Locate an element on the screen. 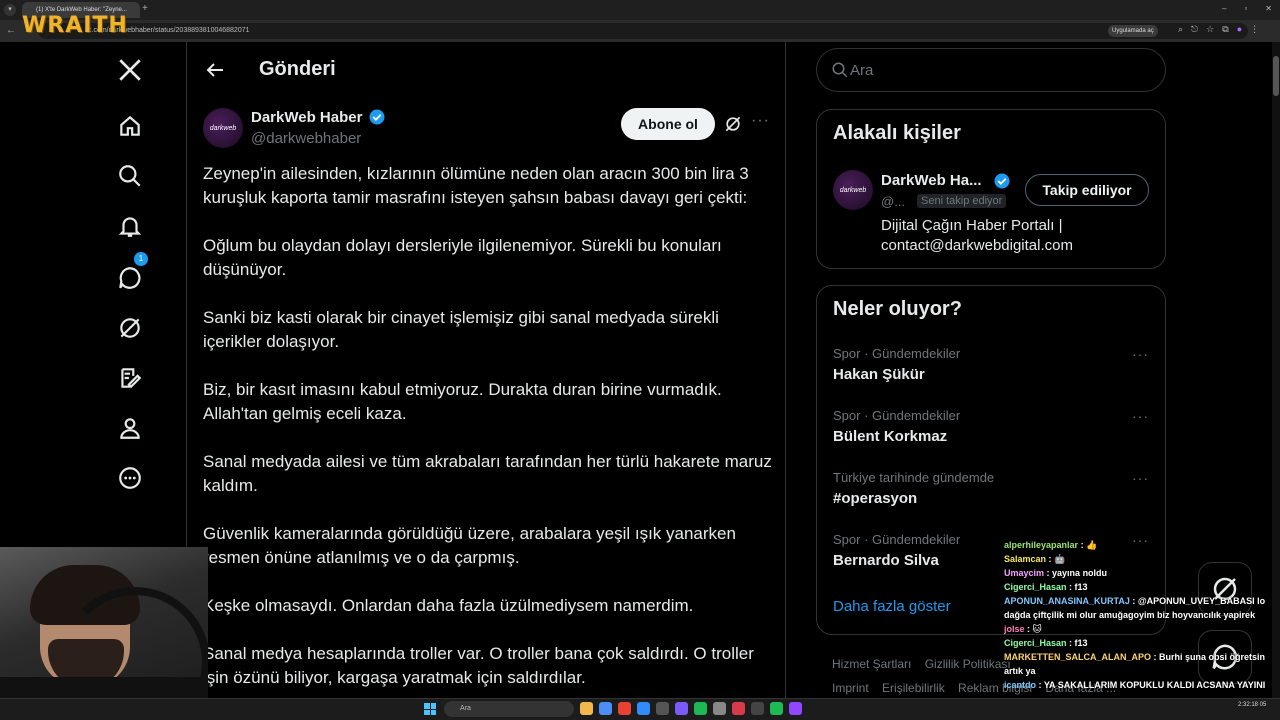 The height and width of the screenshot is (720, 1280). search-input: Ara is located at coordinates (861, 70).